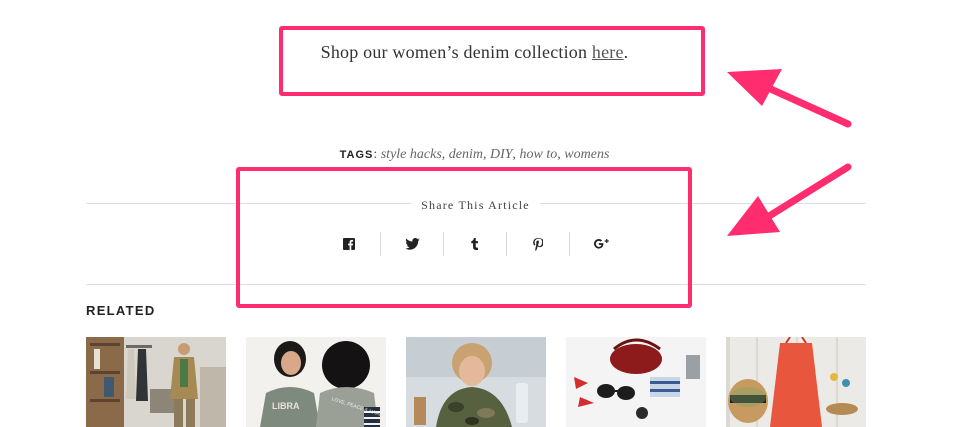 The width and height of the screenshot is (979, 427). What do you see at coordinates (501, 154) in the screenshot?
I see `tag-link: DIY` at bounding box center [501, 154].